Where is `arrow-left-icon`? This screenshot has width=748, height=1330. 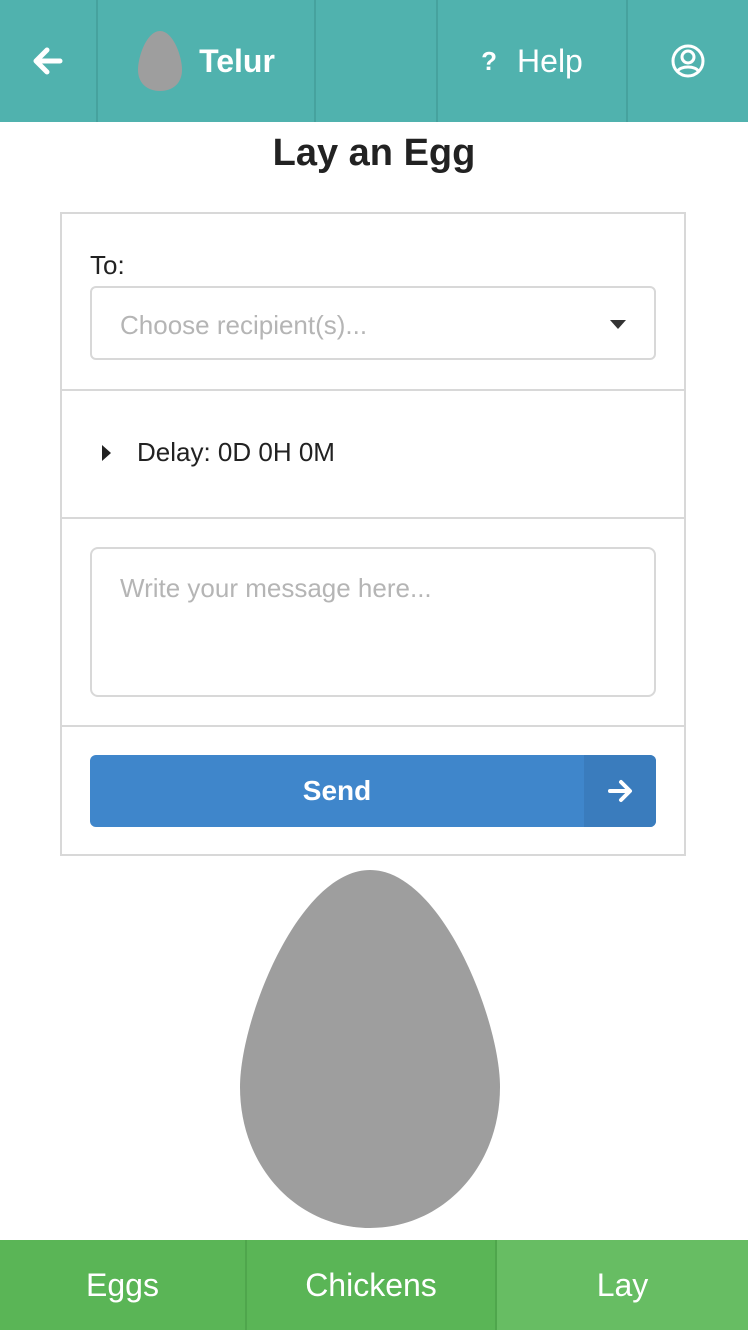
arrow-left-icon is located at coordinates (48, 61).